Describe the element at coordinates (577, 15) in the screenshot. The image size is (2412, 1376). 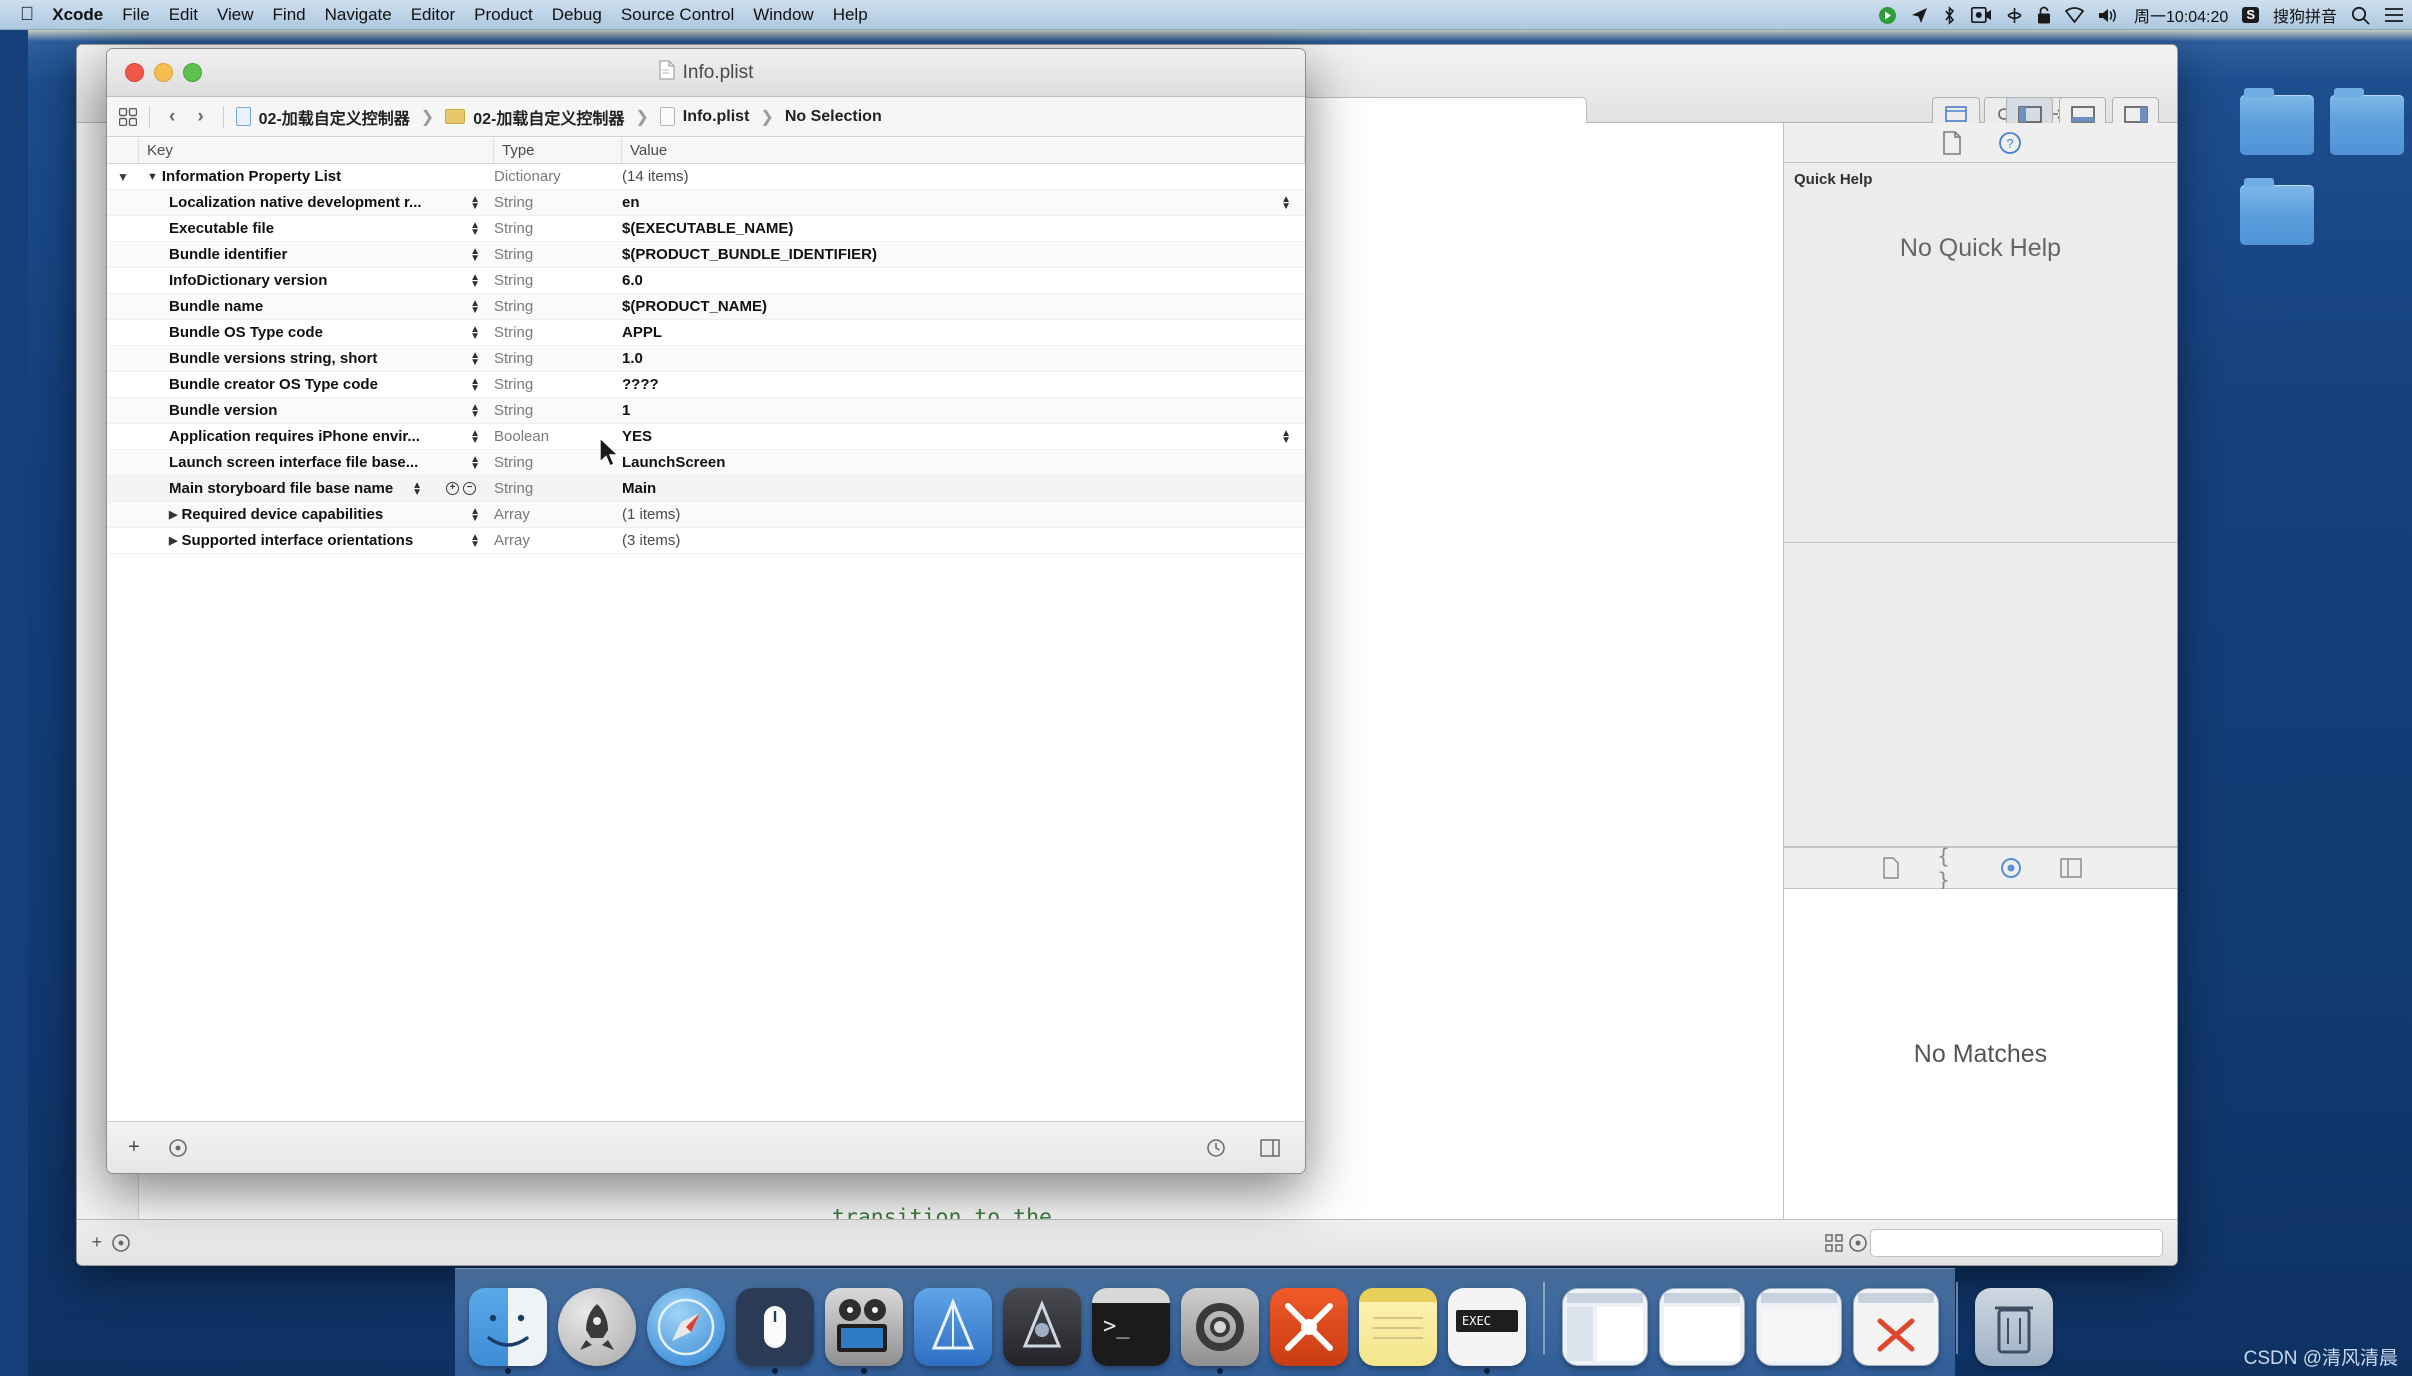
I see `menu-item-debug: Debug` at that location.